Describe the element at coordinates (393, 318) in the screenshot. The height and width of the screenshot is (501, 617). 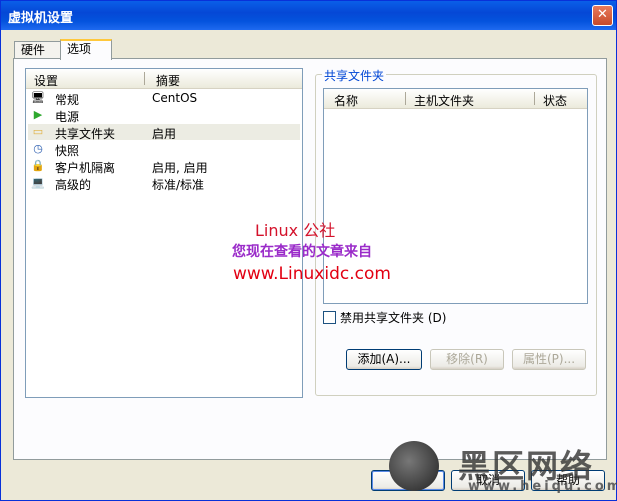
I see `disable-shared-folders-label: 禁用共享文件夹 (D)` at that location.